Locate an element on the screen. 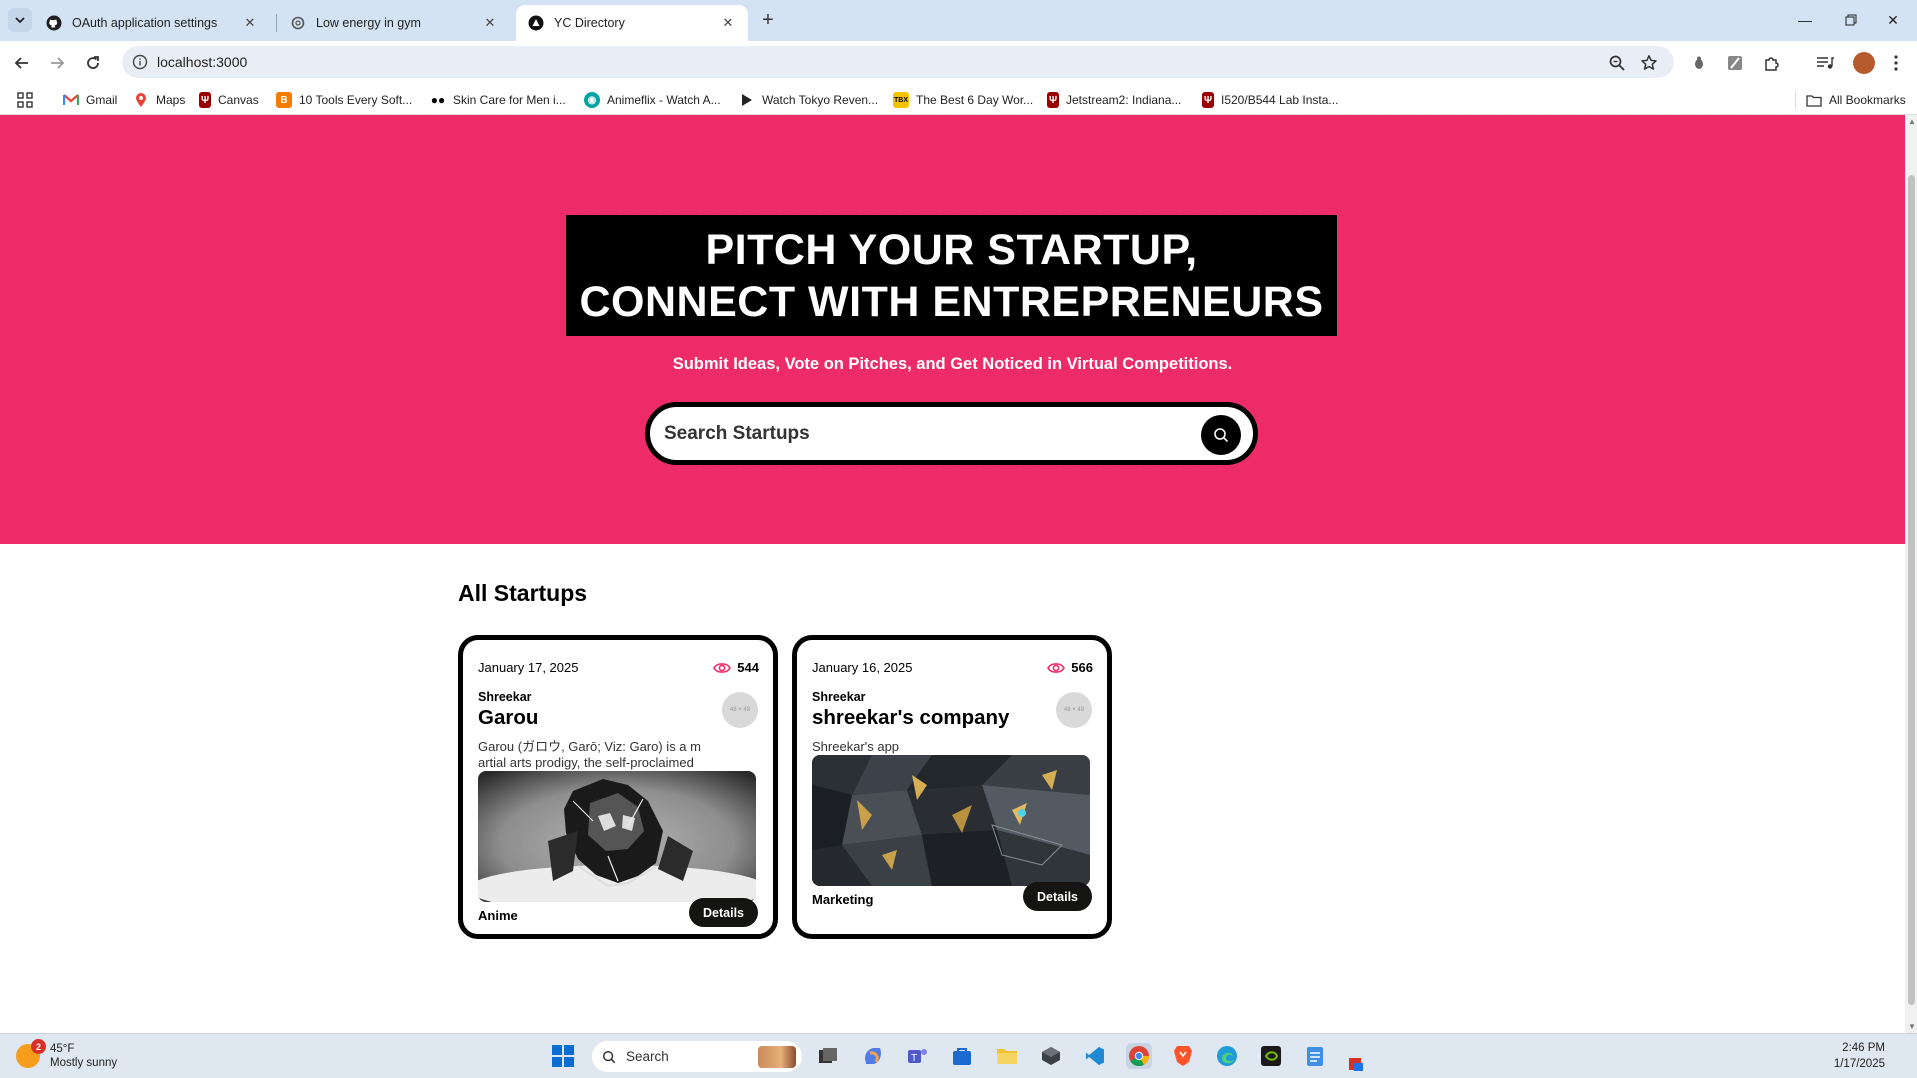  bookmark-label: Maps is located at coordinates (171, 100).